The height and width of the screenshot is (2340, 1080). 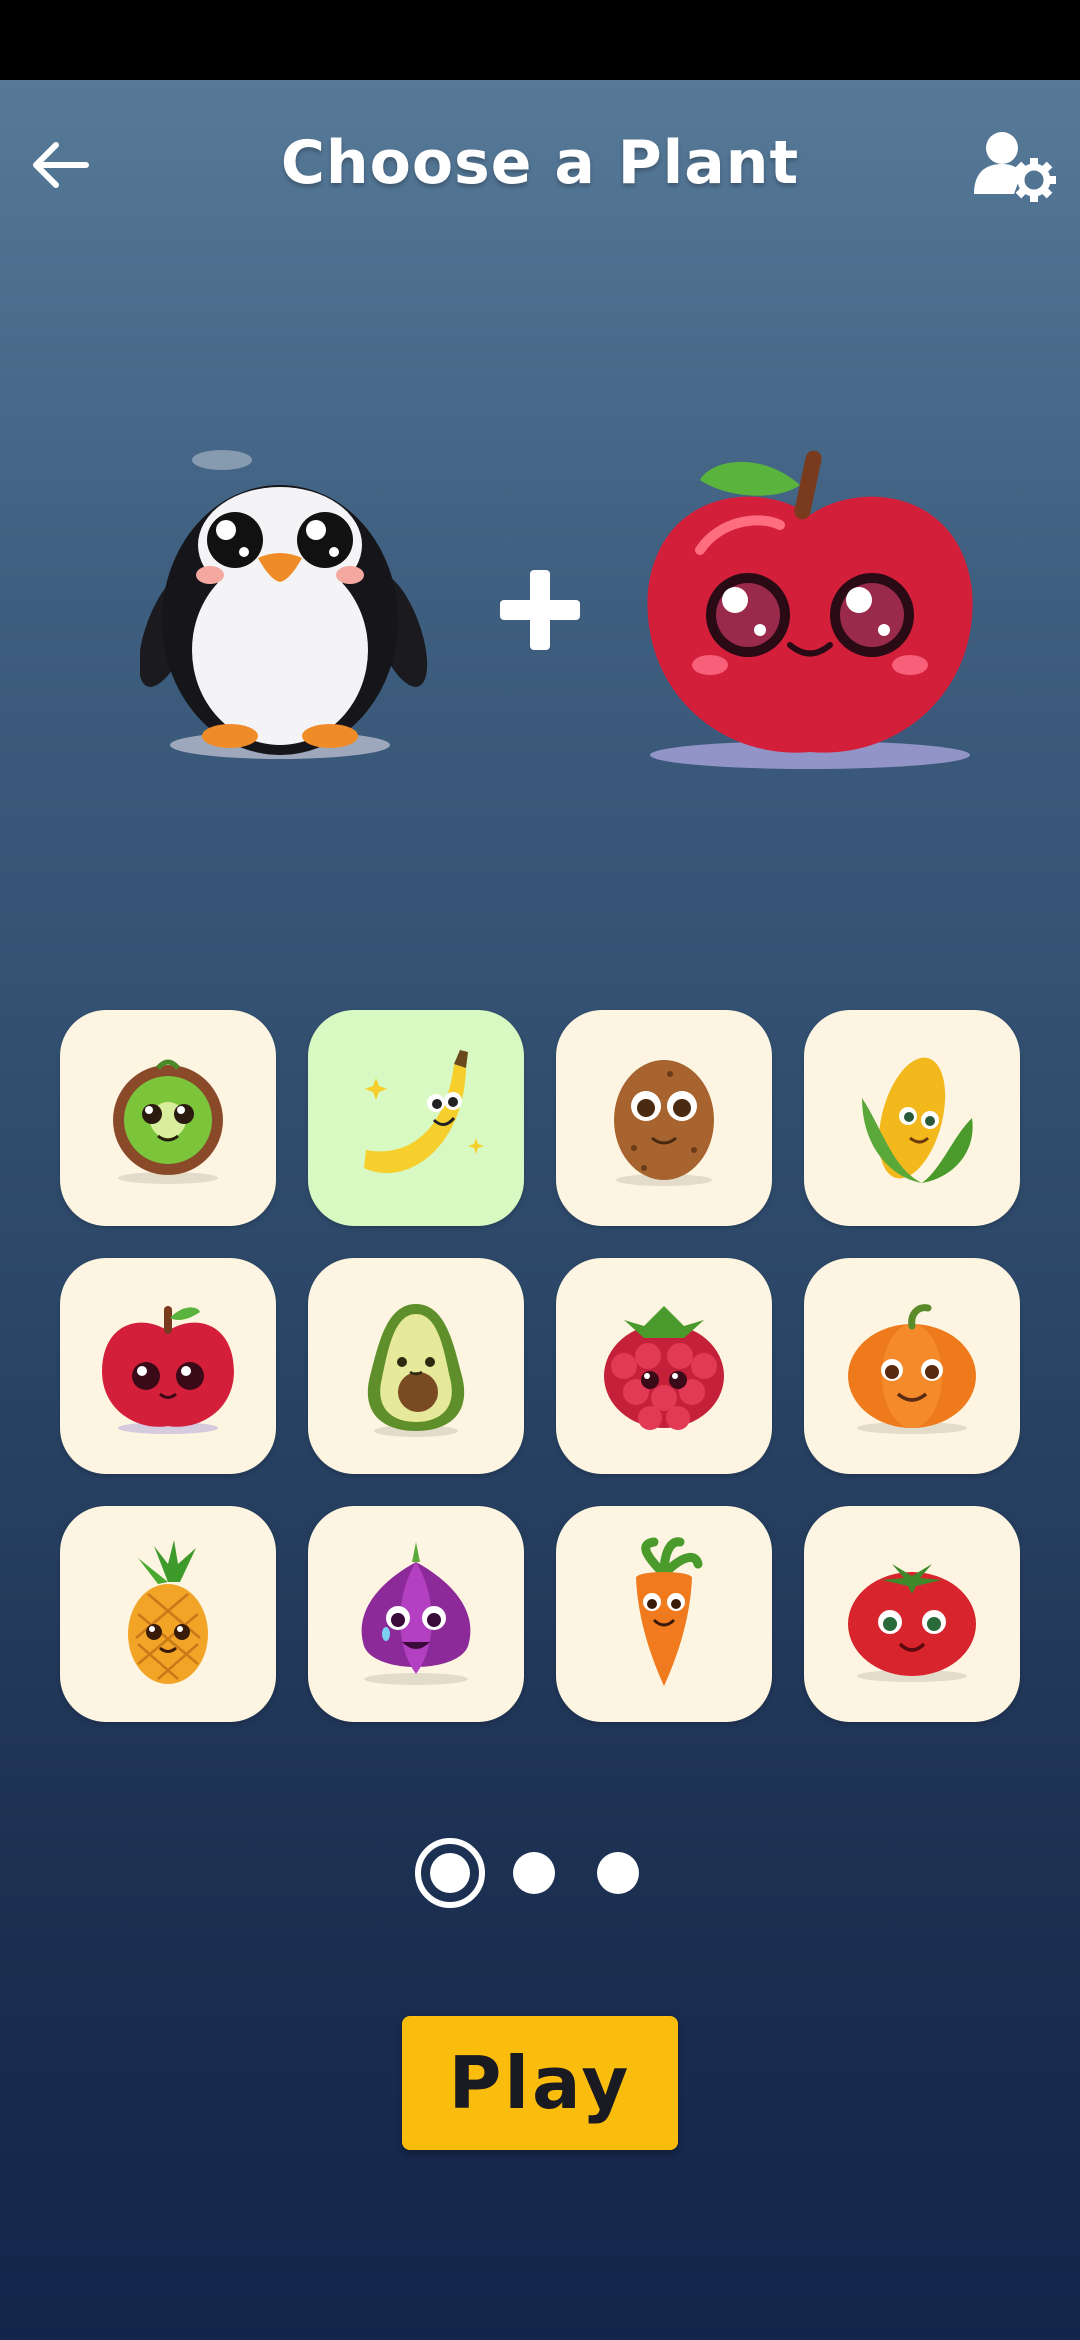 I want to click on status-bar, so click(x=540, y=40).